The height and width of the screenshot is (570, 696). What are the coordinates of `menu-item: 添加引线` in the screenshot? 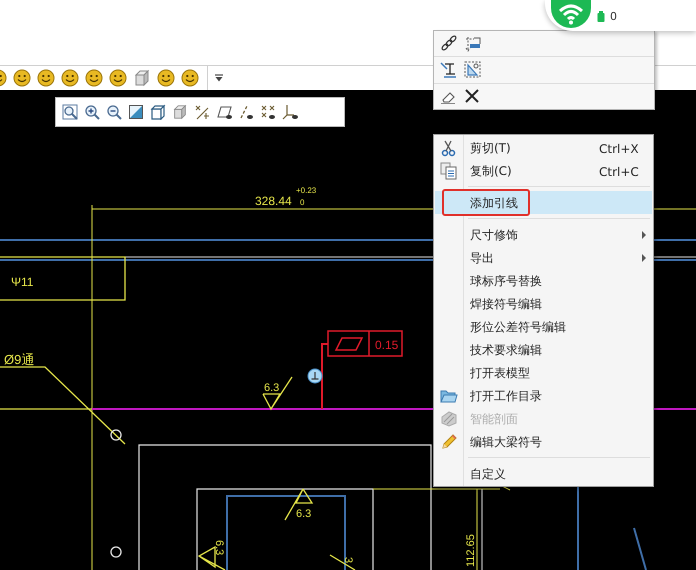 It's located at (543, 202).